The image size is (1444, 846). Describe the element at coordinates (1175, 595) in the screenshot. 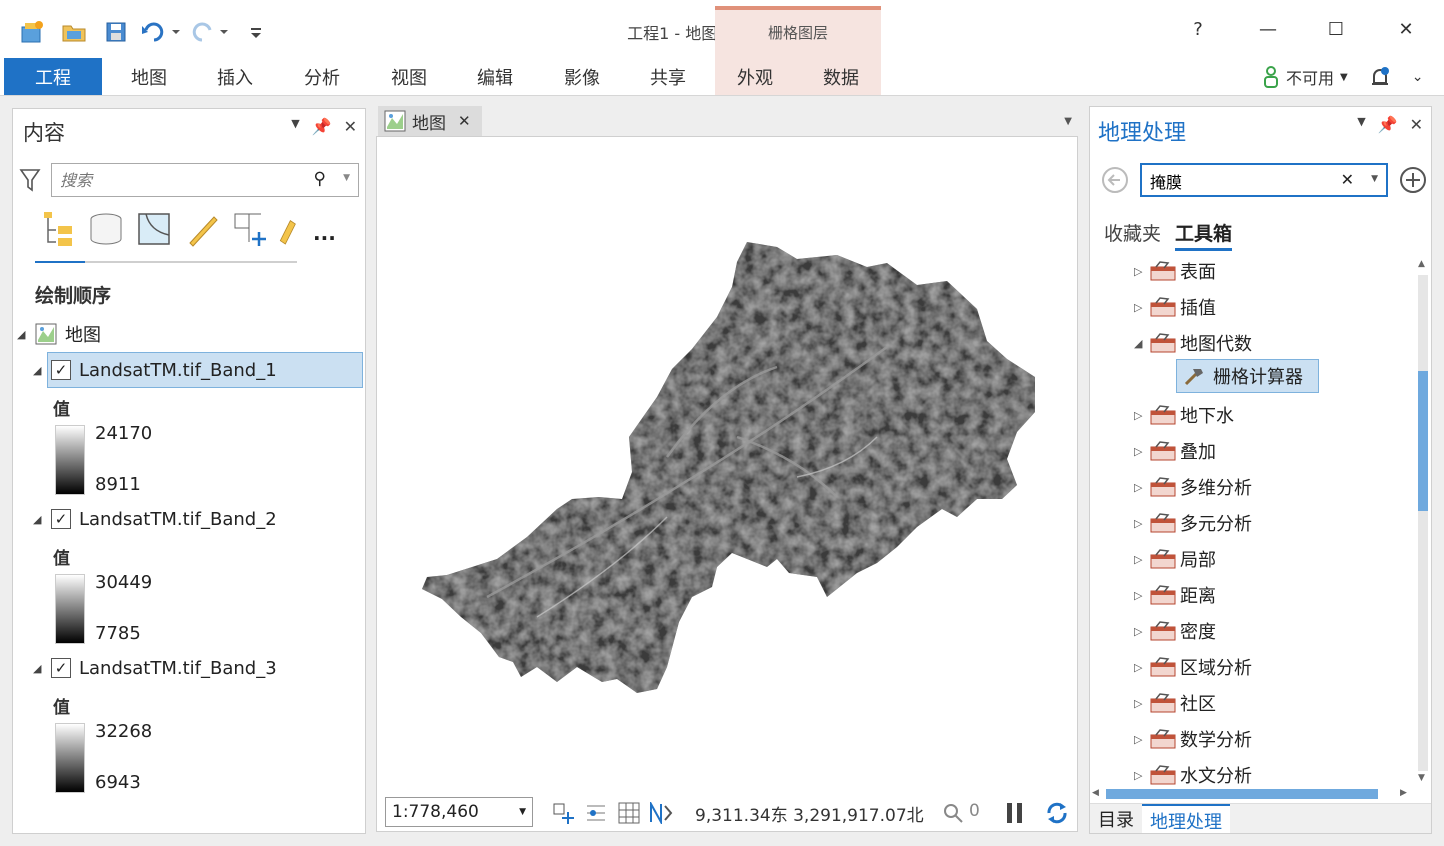

I see `toolbox-row: ▷ 距离` at that location.